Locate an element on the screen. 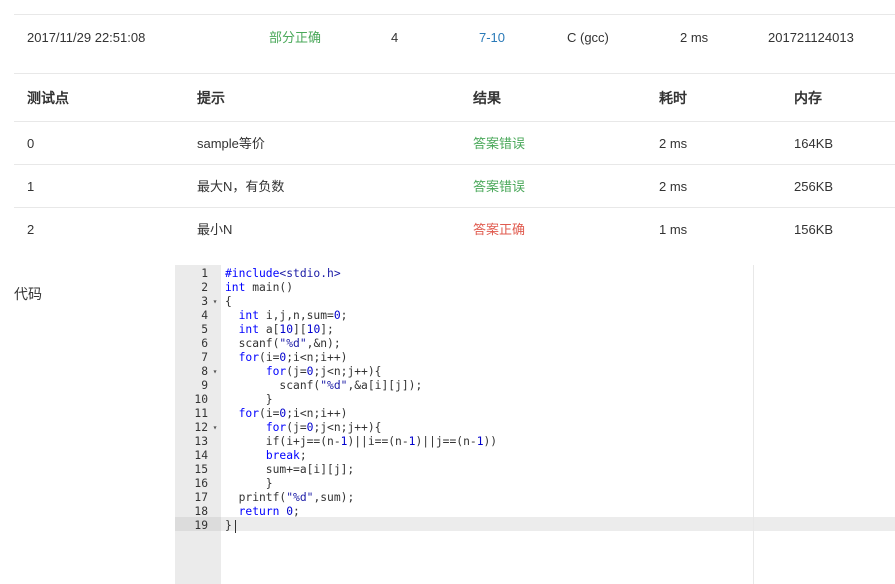 Image resolution: width=895 pixels, height=584 pixels. code-text: sum+=a[i][j]; is located at coordinates (290, 469).